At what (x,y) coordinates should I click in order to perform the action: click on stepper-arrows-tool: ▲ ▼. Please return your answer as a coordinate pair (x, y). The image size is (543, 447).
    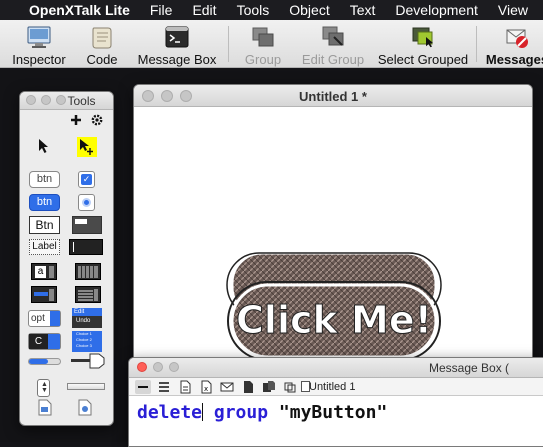
    Looking at the image, I should click on (43, 388).